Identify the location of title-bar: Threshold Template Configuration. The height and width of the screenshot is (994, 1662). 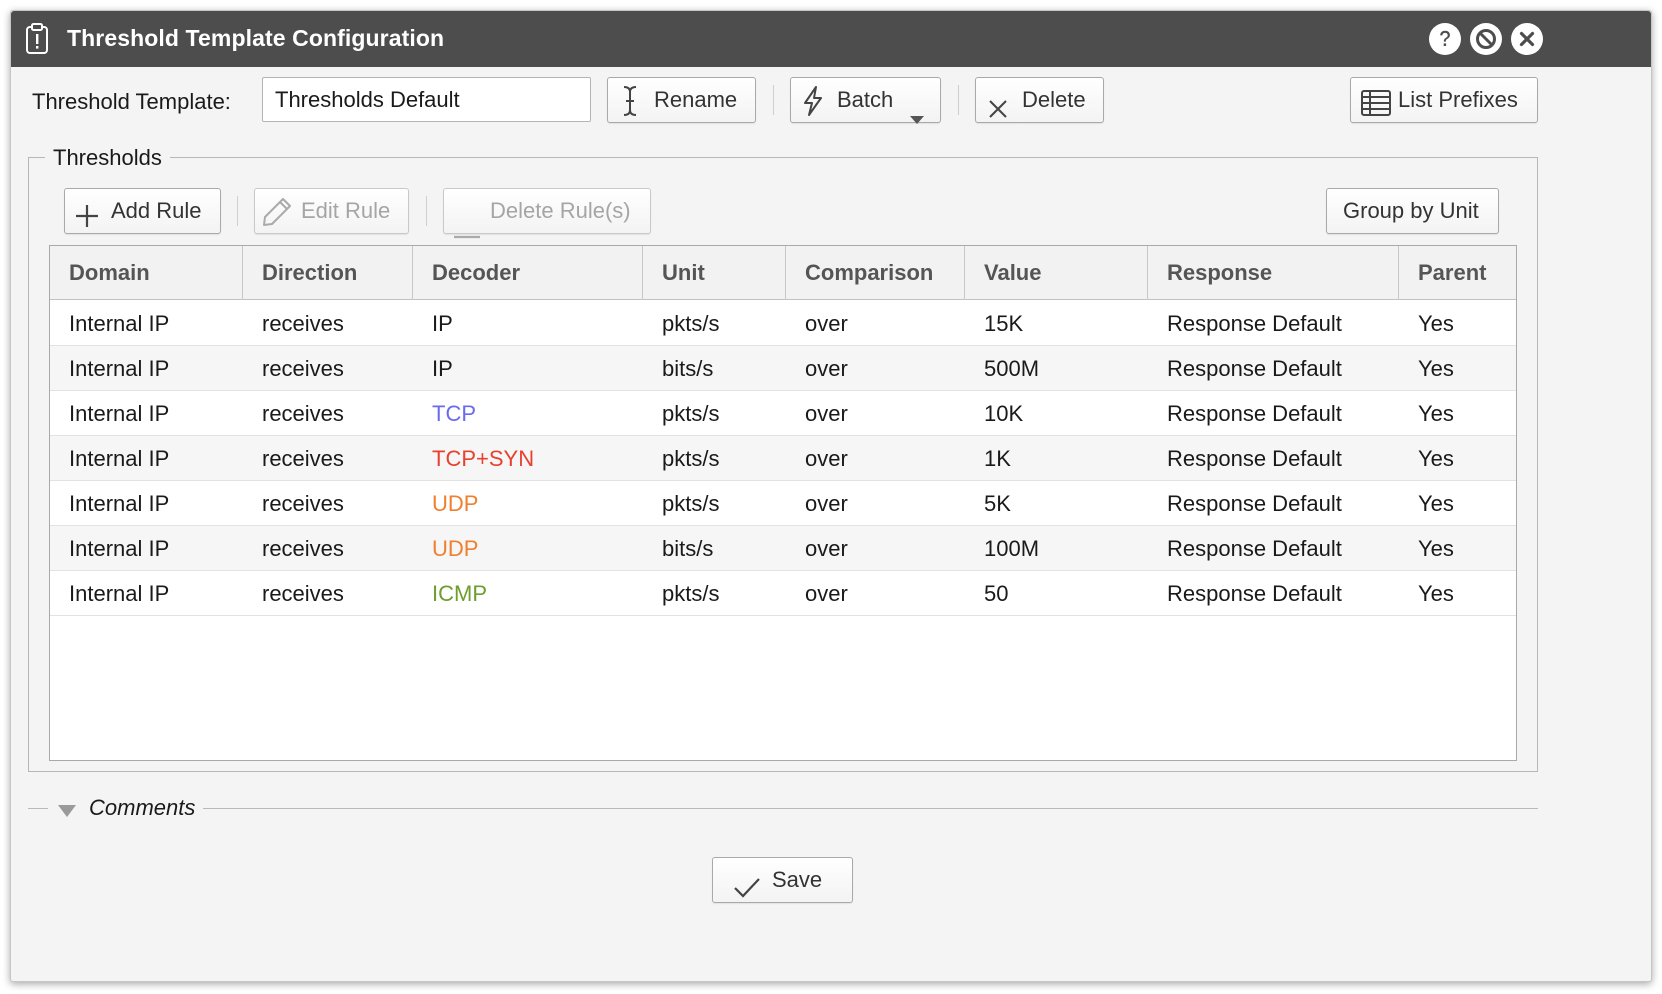
(831, 39).